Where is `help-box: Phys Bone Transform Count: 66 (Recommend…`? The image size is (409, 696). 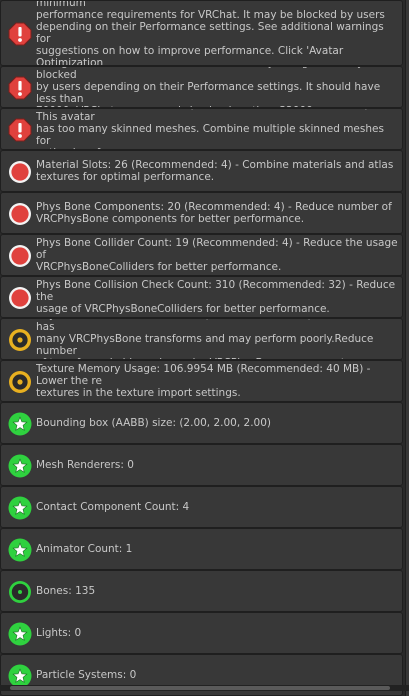 help-box: Phys Bone Transform Count: 66 (Recommend… is located at coordinates (201, 339).